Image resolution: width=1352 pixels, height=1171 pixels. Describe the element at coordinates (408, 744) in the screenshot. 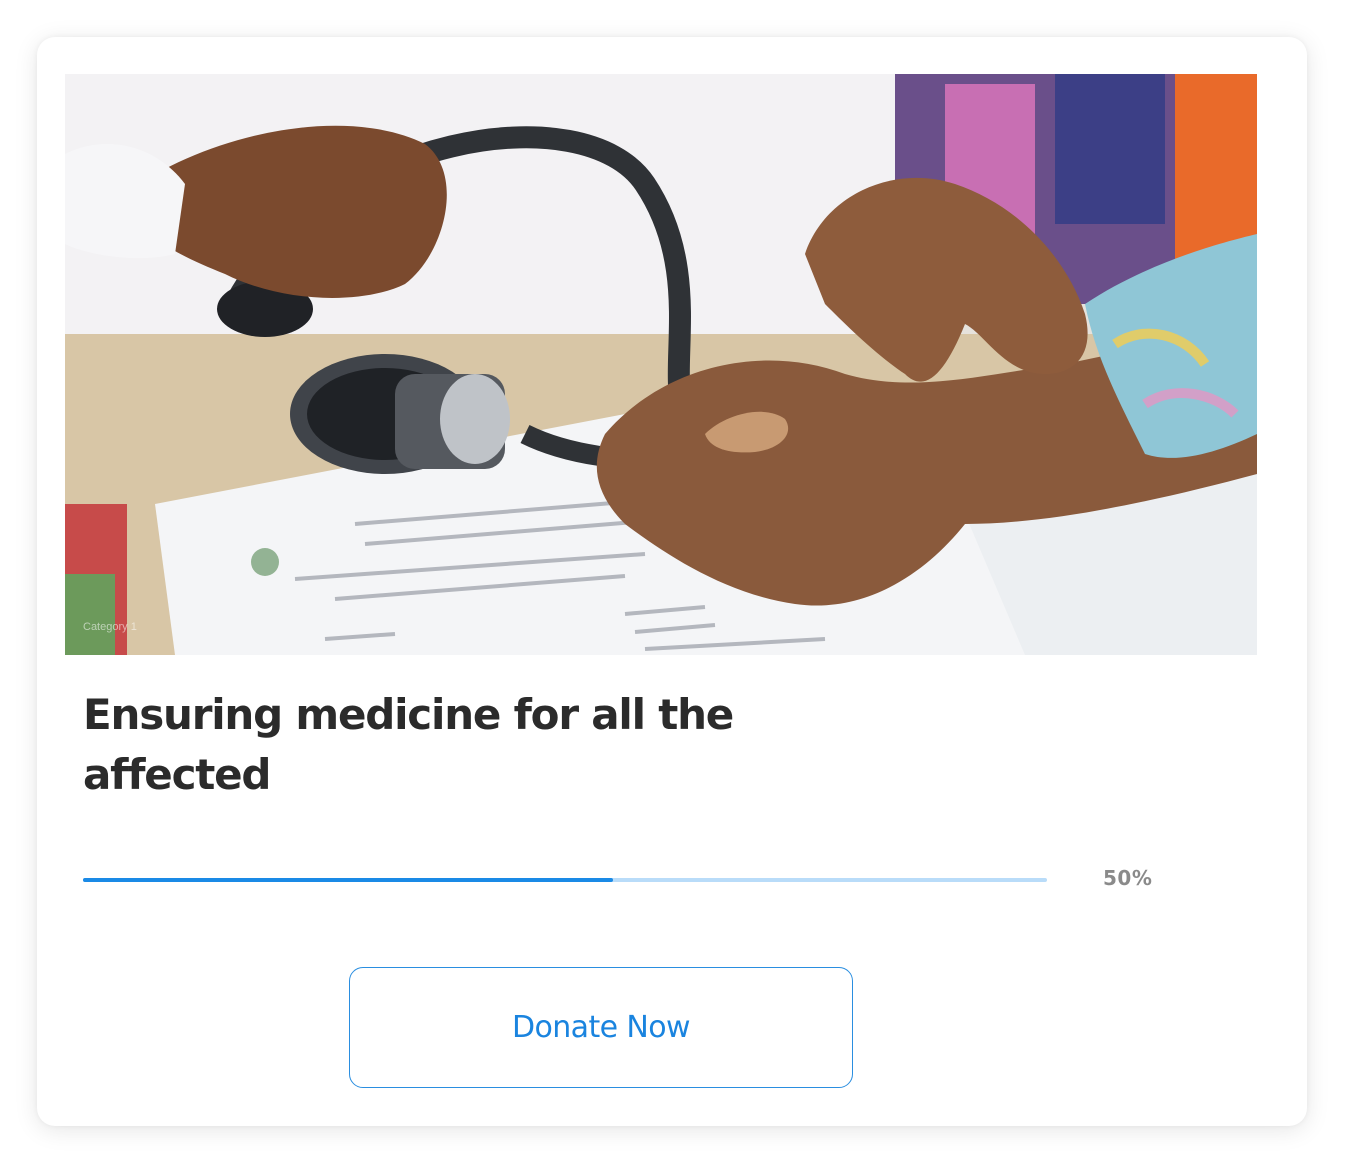

I see `campaign-title: Ensuring medicine for all the affected` at that location.